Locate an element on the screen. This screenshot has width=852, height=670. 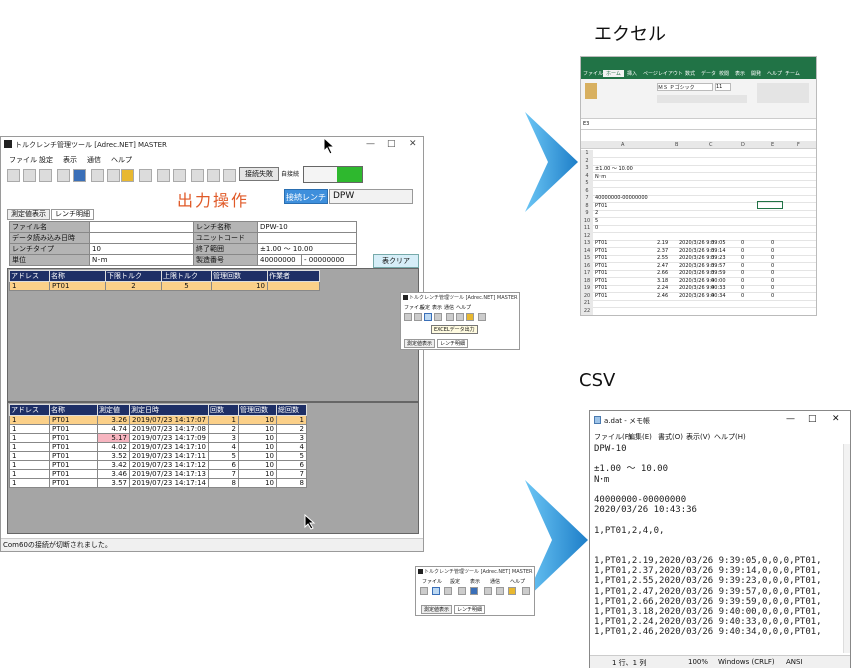
close-button: ✕ is located at coordinates (413, 144).